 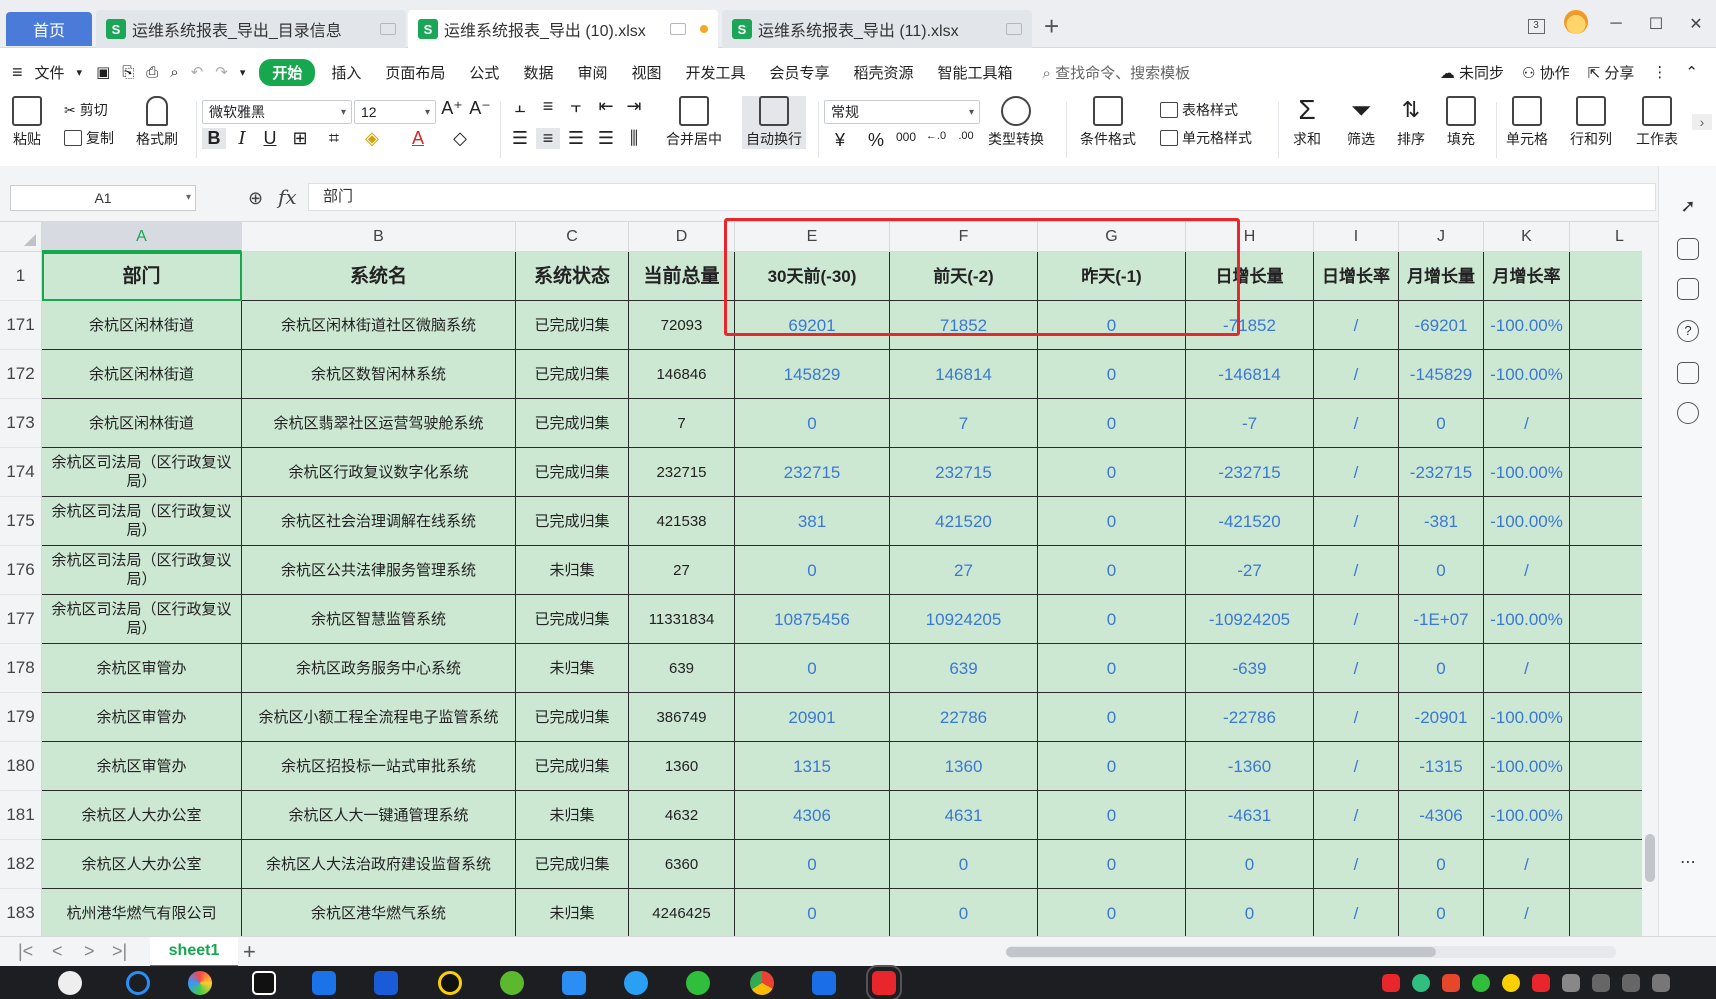 I want to click on green-app-icon, so click(x=512, y=983).